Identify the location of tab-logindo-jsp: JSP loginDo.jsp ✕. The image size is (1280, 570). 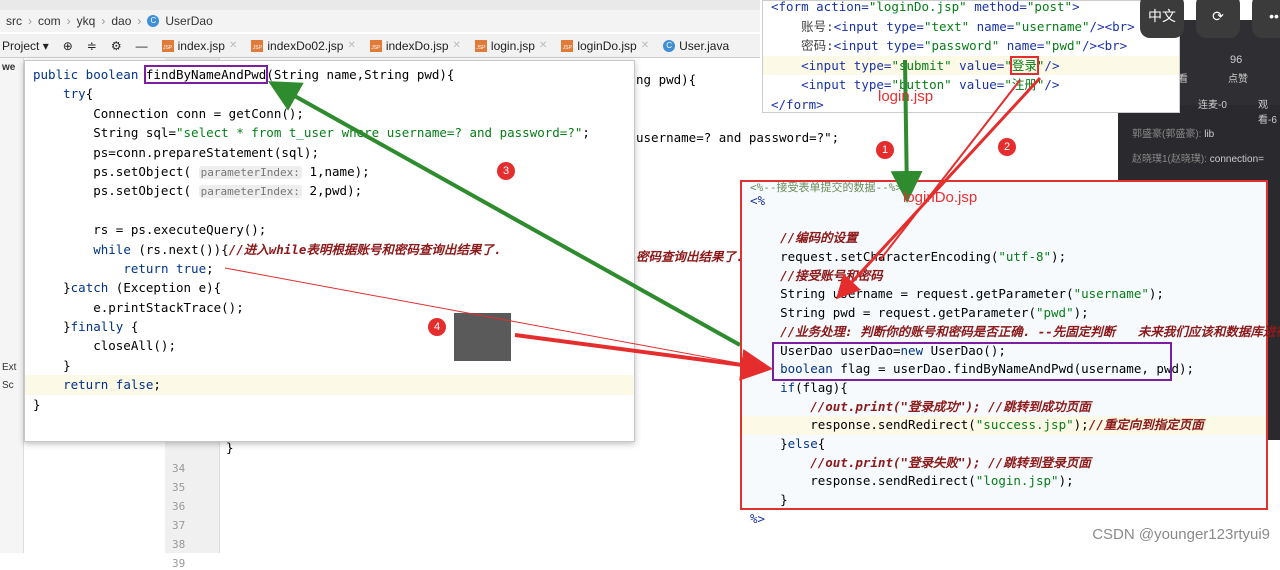
(605, 46).